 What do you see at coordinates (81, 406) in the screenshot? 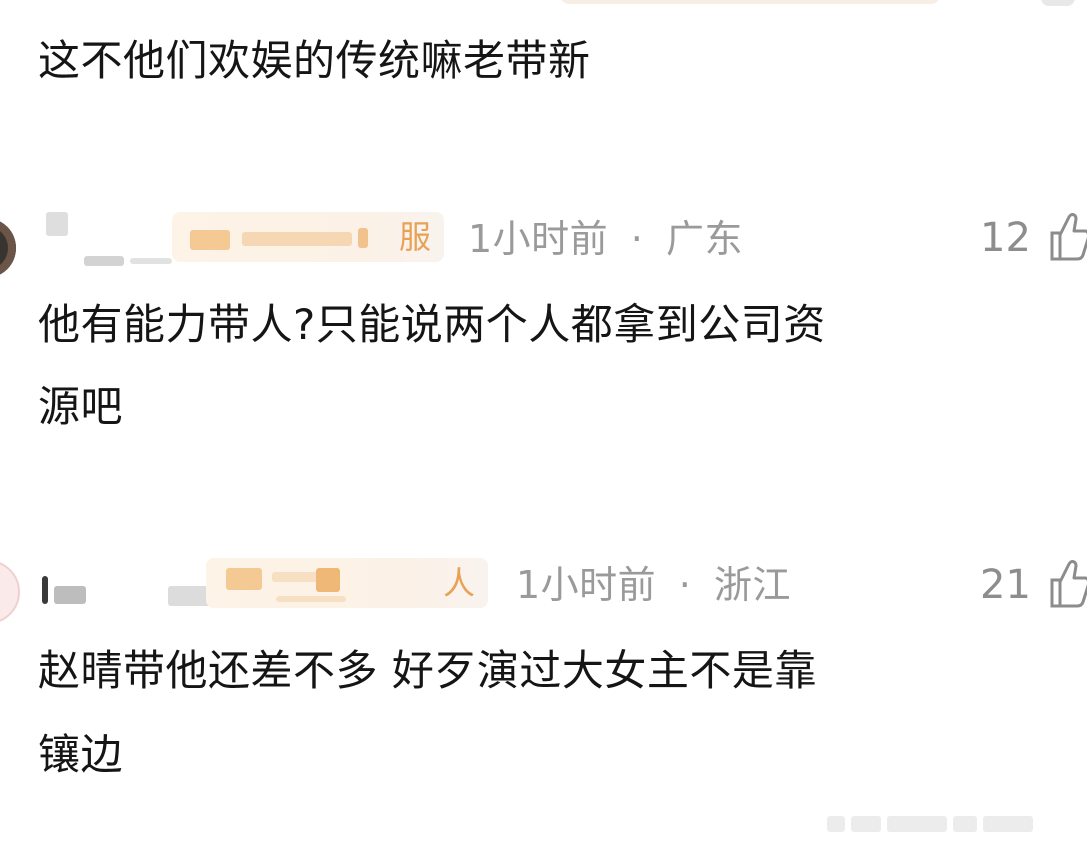
I see `comment-text-line-2: 源吧` at bounding box center [81, 406].